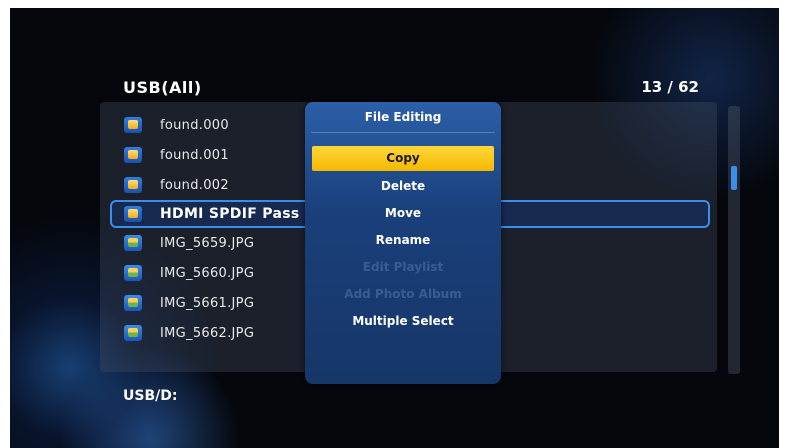 The height and width of the screenshot is (448, 789). Describe the element at coordinates (207, 303) in the screenshot. I see `file-name: IMG_5661.JPG` at that location.